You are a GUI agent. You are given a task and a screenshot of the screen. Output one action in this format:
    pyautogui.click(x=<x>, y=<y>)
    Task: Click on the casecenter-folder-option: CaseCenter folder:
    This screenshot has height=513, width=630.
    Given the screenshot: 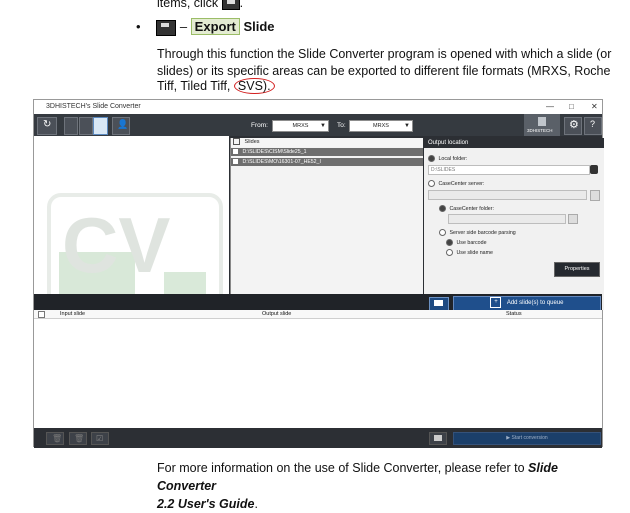 What is the action you would take?
    pyautogui.click(x=466, y=208)
    